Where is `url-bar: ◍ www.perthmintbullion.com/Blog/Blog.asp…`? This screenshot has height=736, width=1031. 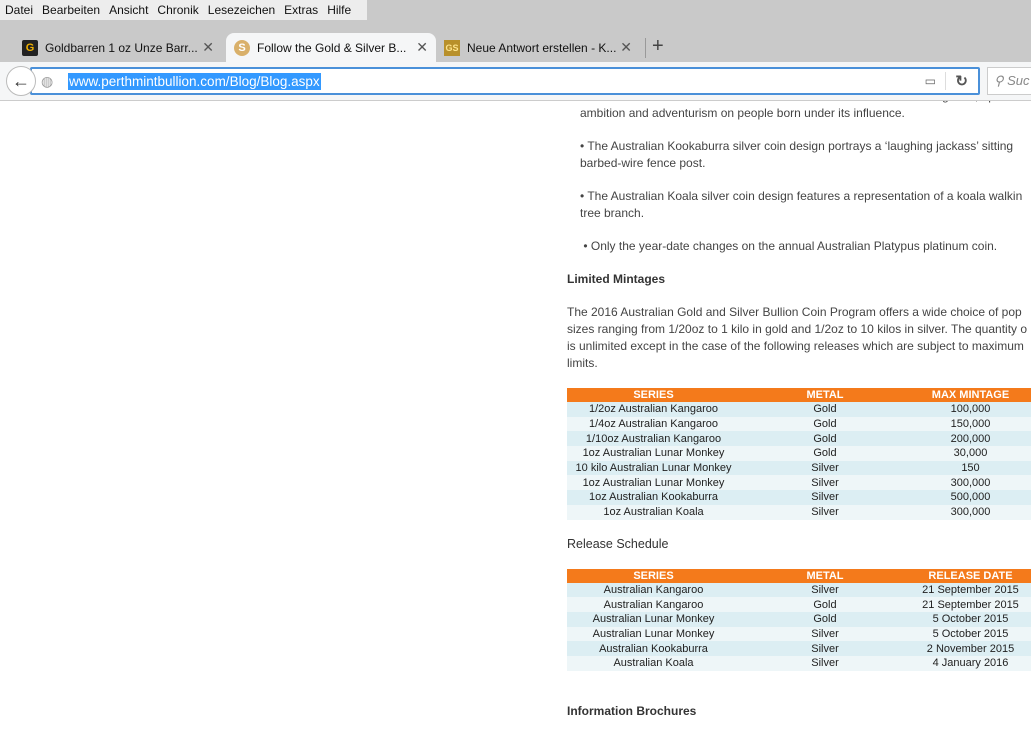 url-bar: ◍ www.perthmintbullion.com/Blog/Blog.asp… is located at coordinates (505, 81).